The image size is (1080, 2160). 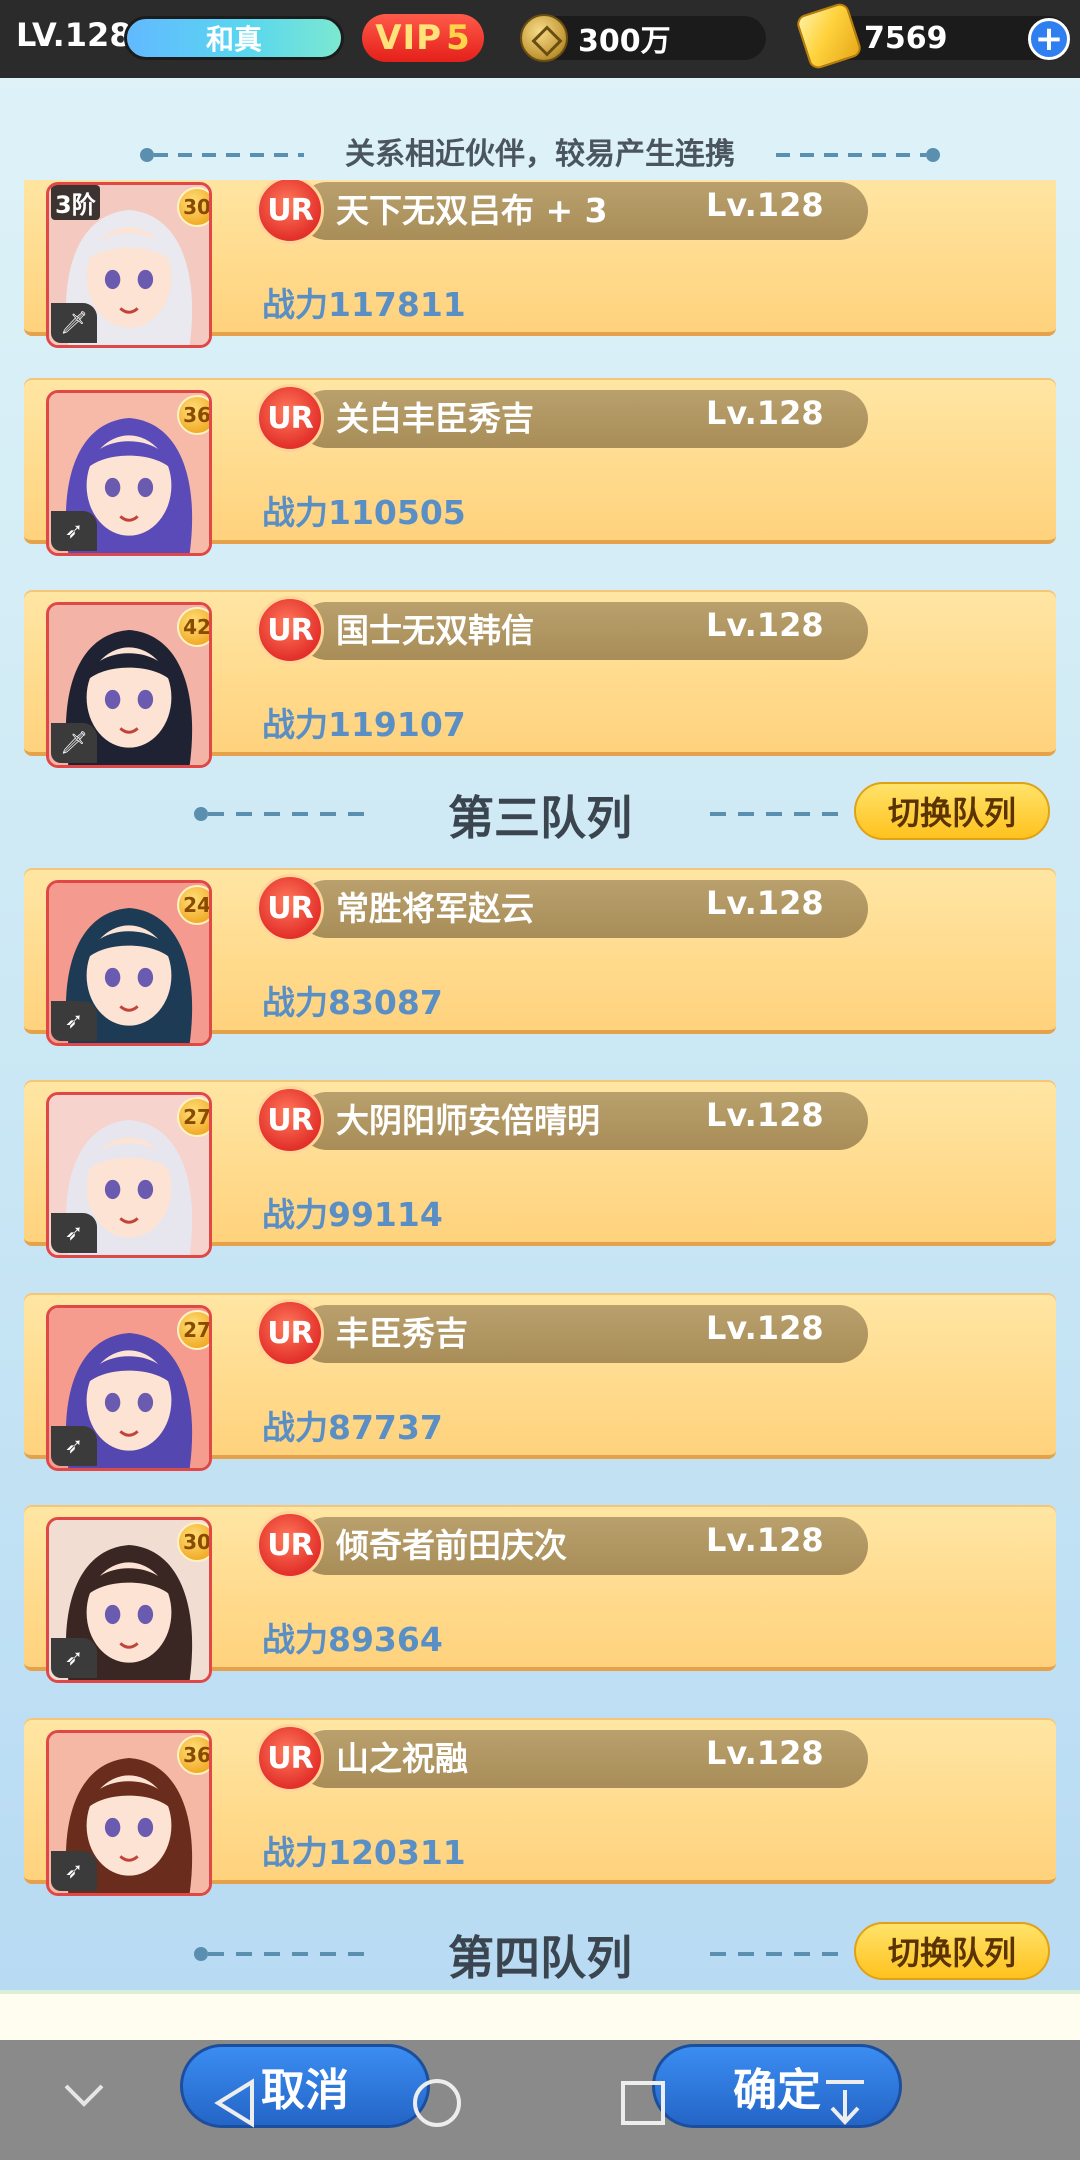 What do you see at coordinates (435, 908) in the screenshot?
I see `hero-name: 常胜将军赵云` at bounding box center [435, 908].